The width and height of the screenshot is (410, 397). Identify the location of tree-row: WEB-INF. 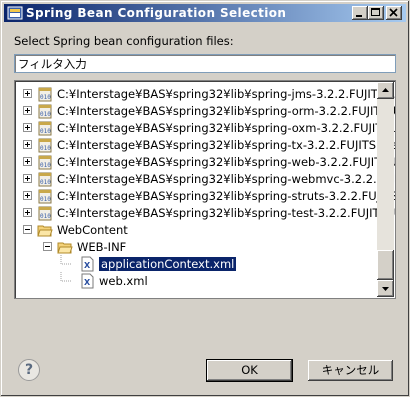
(197, 247).